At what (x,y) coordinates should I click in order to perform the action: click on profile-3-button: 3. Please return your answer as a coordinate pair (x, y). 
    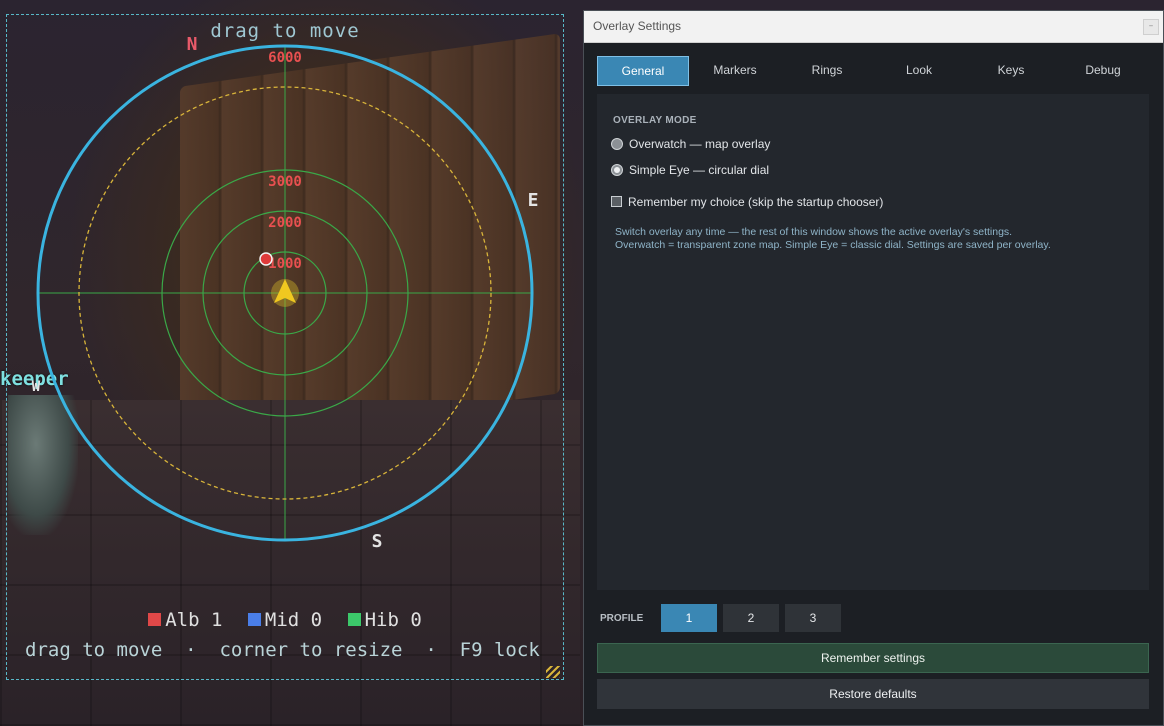
    Looking at the image, I should click on (813, 618).